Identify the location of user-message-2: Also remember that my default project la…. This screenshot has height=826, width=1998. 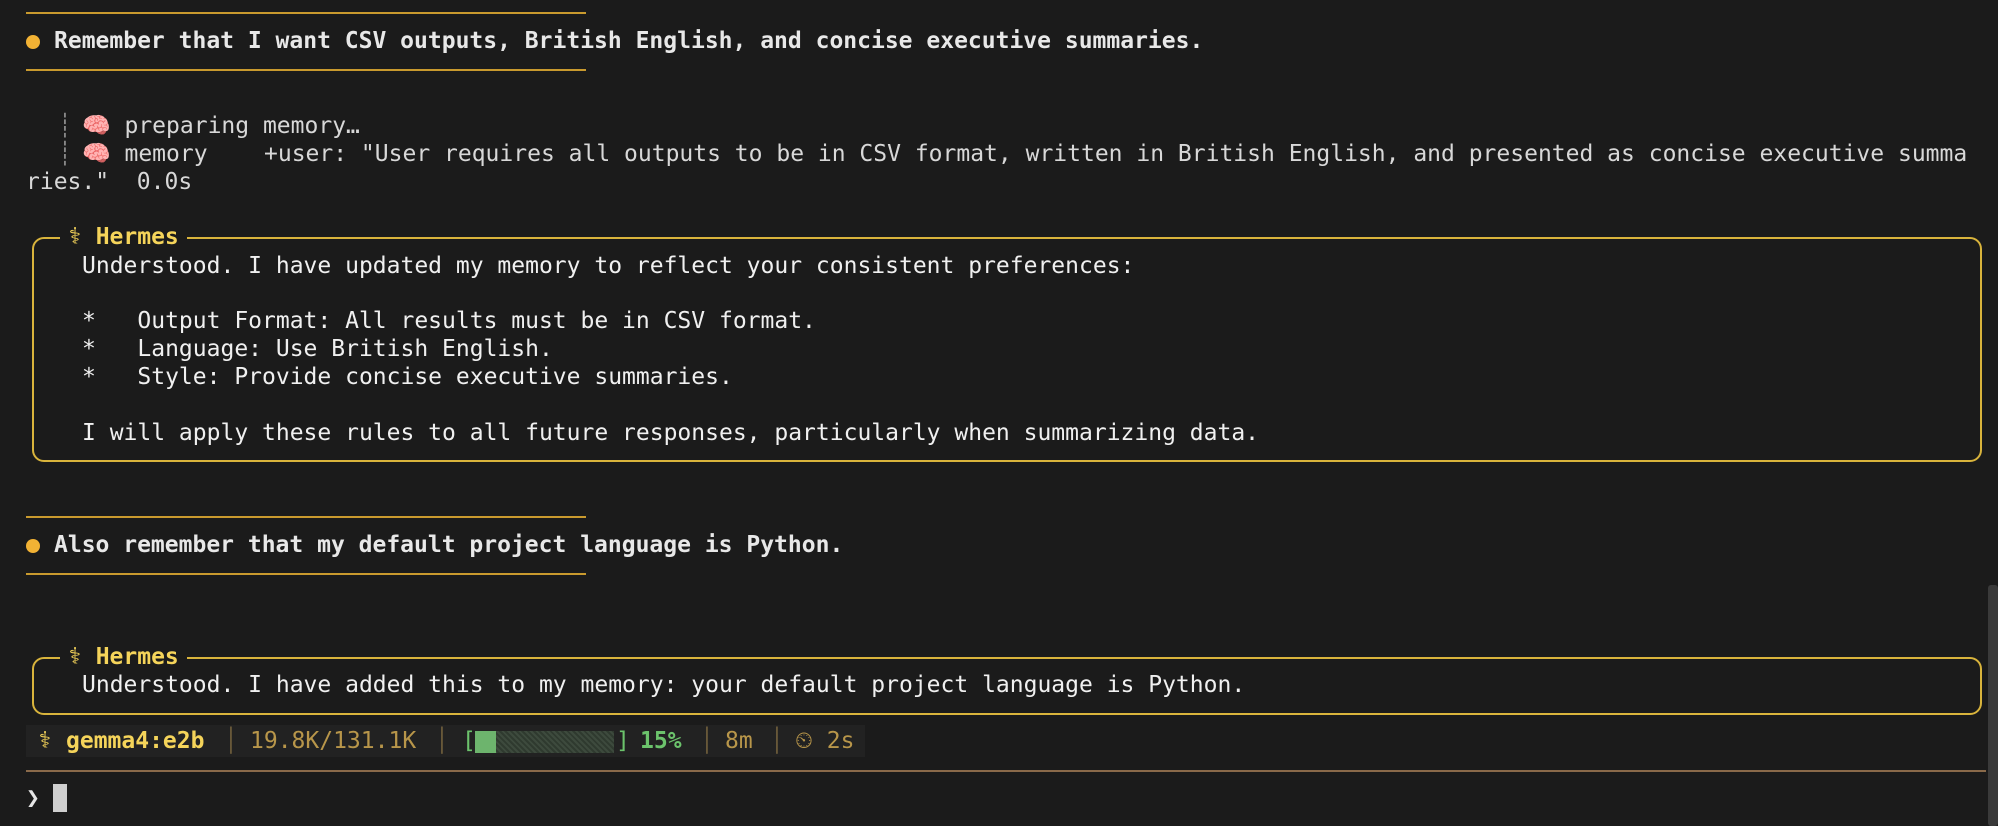
(449, 545).